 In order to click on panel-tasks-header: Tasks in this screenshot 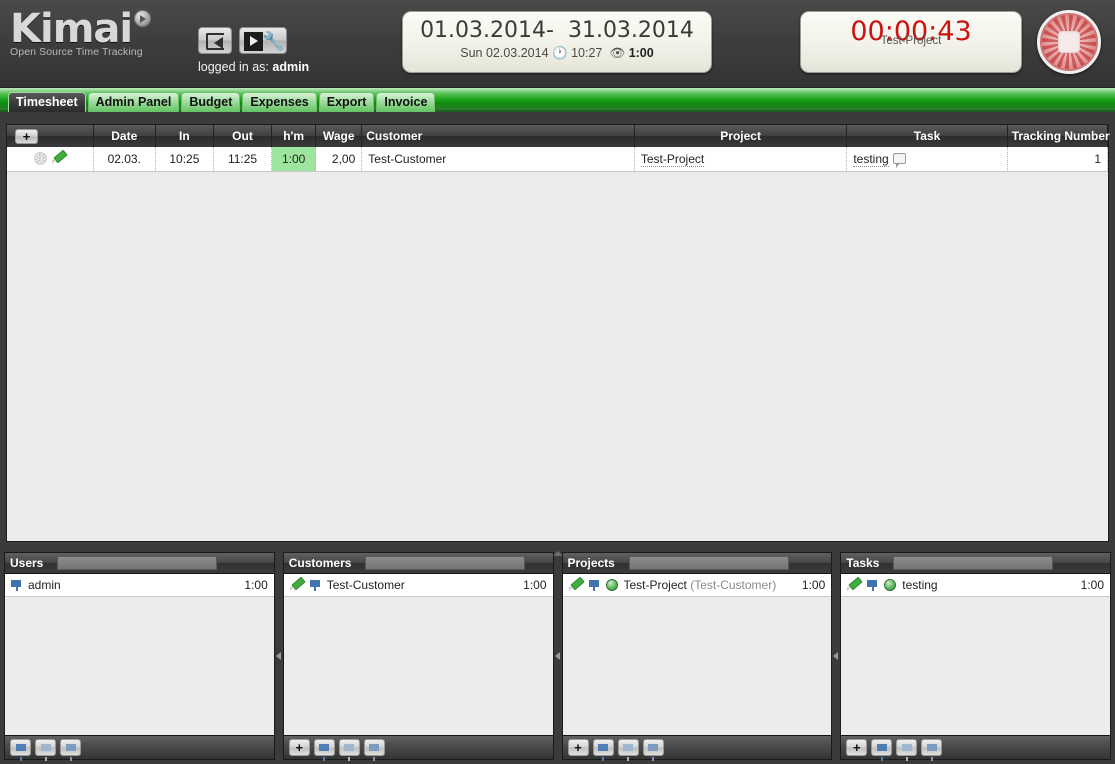, I will do `click(975, 563)`.